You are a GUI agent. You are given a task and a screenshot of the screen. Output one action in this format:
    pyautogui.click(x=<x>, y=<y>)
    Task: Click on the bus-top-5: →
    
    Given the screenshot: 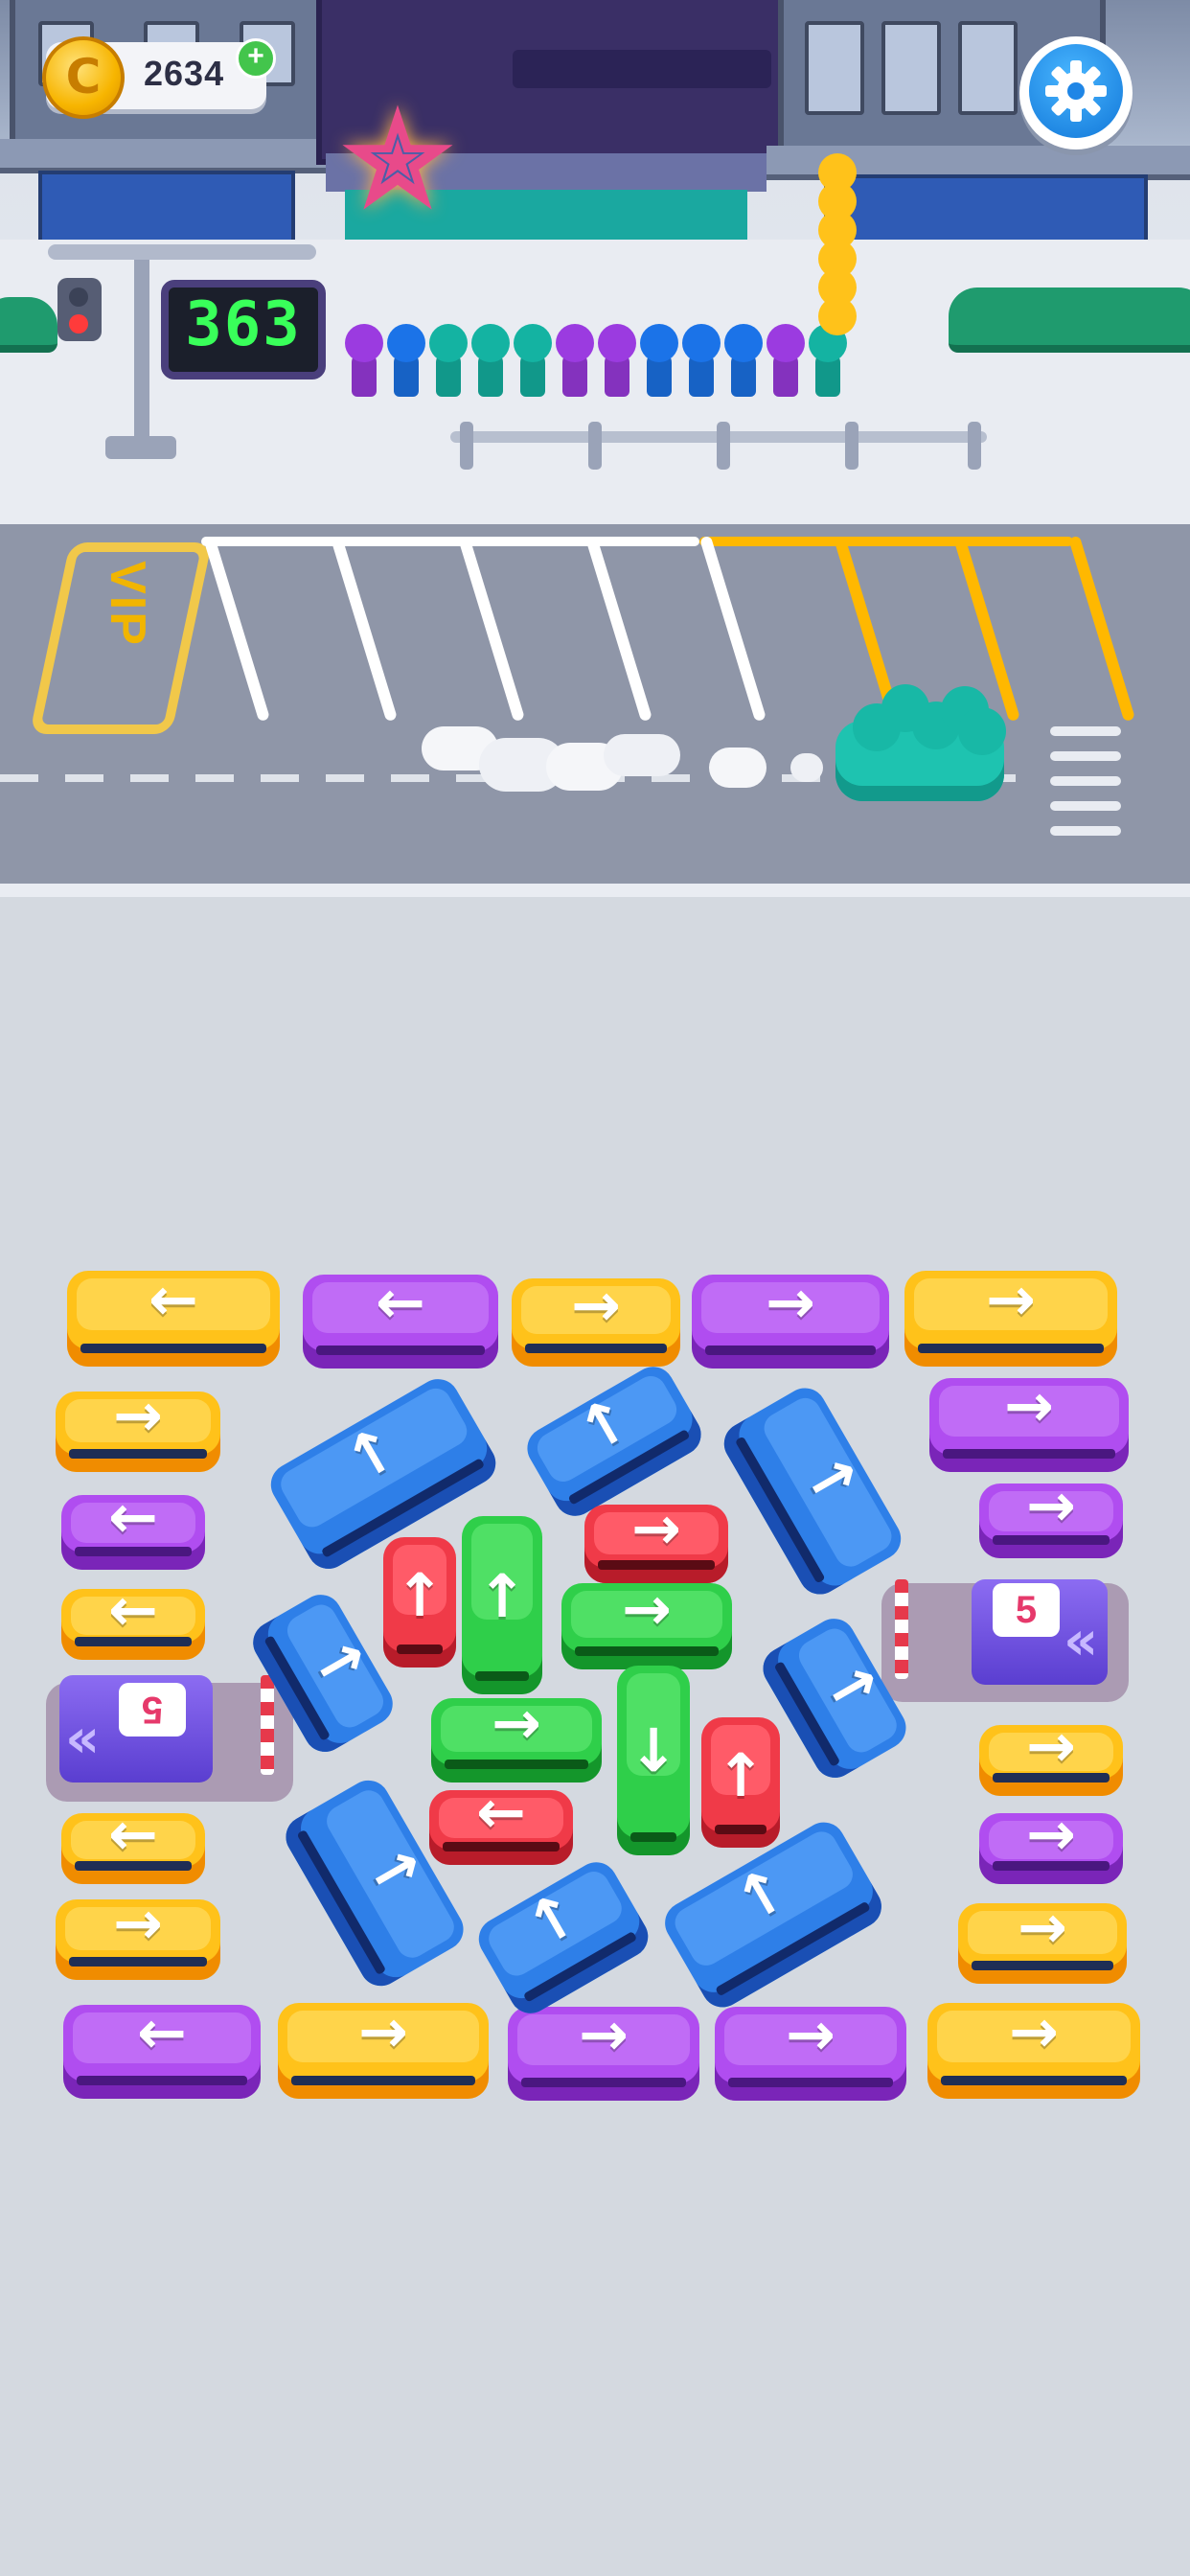 What is the action you would take?
    pyautogui.click(x=1011, y=1315)
    